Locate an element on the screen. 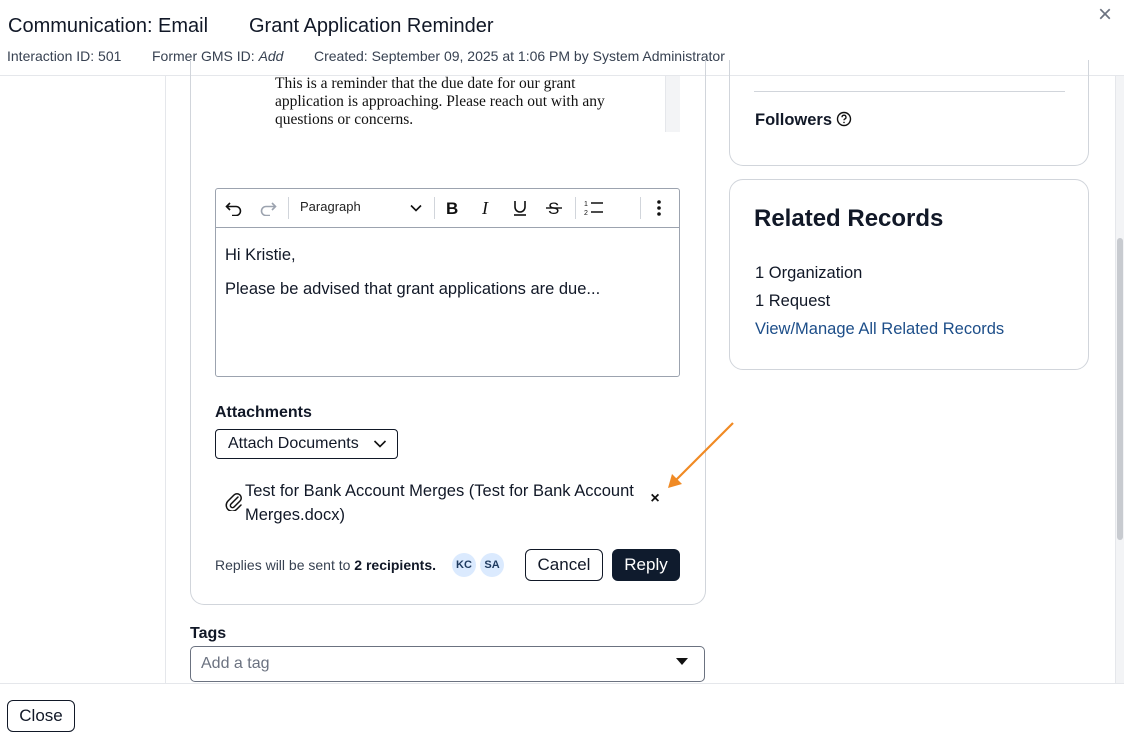  recipients-note: Replies will be sent to 2 recipients. is located at coordinates (325, 565).